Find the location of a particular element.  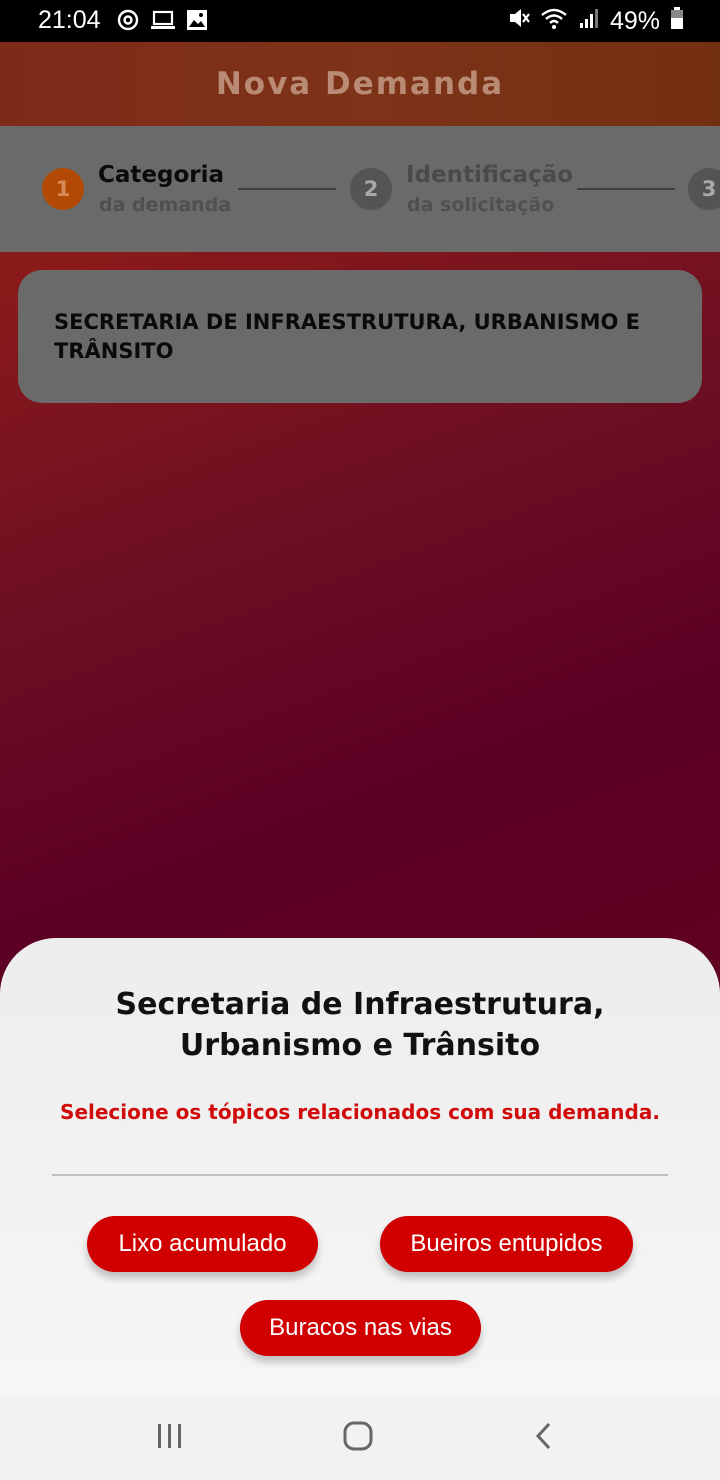

app-header: Nova Demanda is located at coordinates (360, 84).